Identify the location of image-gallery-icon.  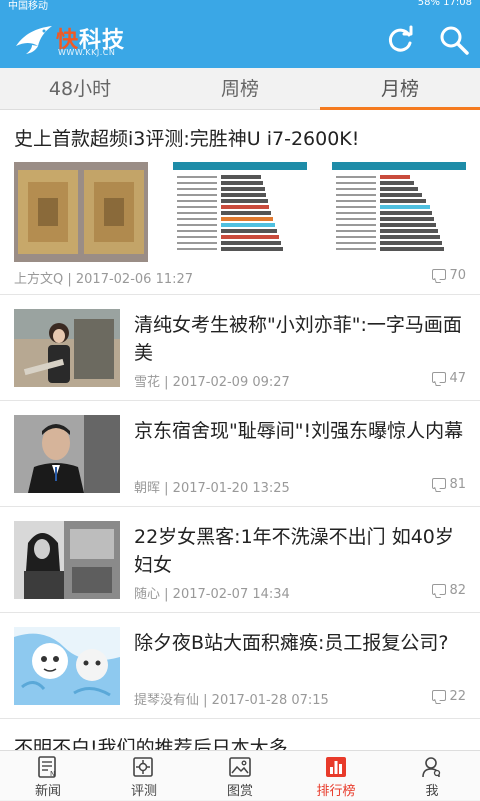
(240, 767).